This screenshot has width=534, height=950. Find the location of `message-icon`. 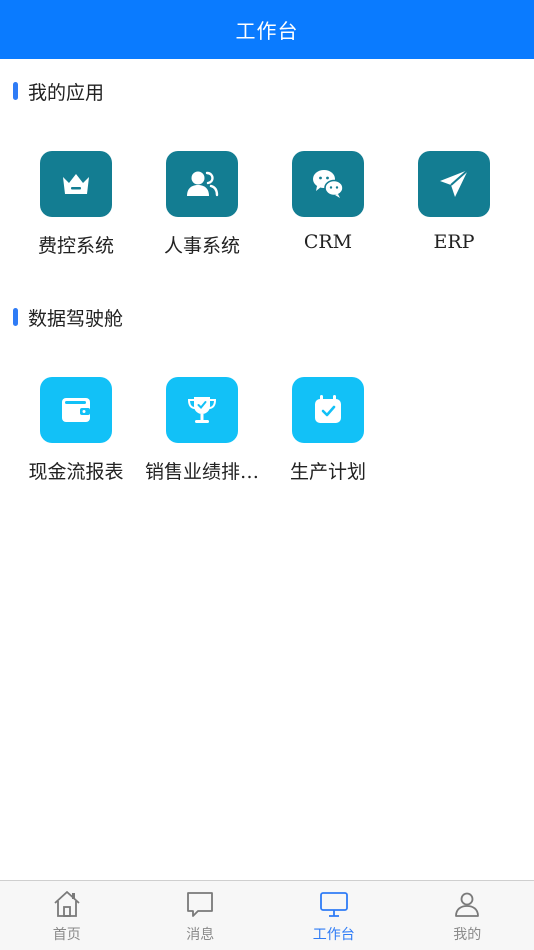

message-icon is located at coordinates (200, 904).